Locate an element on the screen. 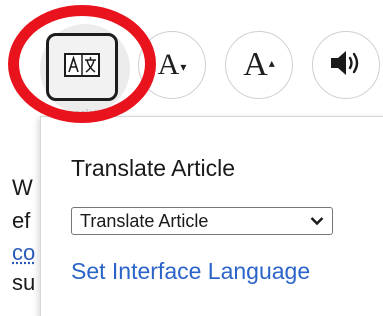 Image resolution: width=383 pixels, height=316 pixels. article-link-fragment: co is located at coordinates (23, 253).